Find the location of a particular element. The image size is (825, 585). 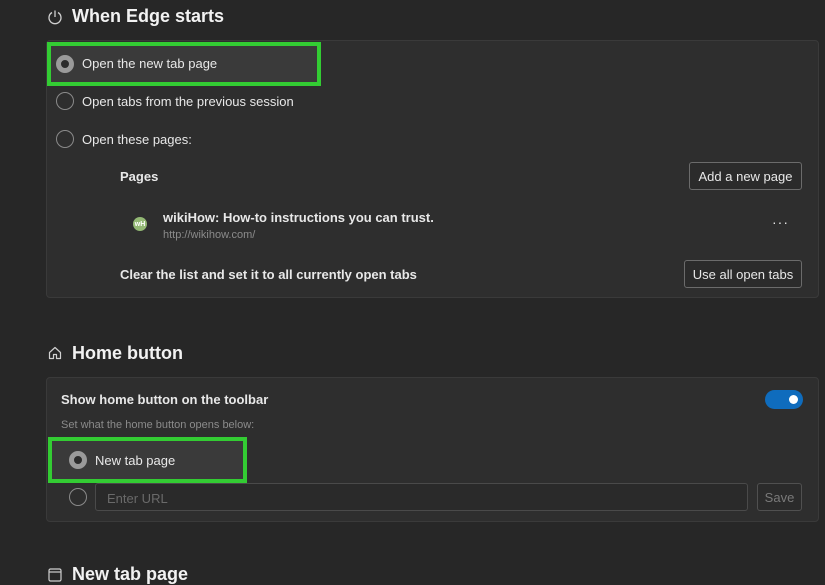

url-placeholder: Enter URL is located at coordinates (137, 498).